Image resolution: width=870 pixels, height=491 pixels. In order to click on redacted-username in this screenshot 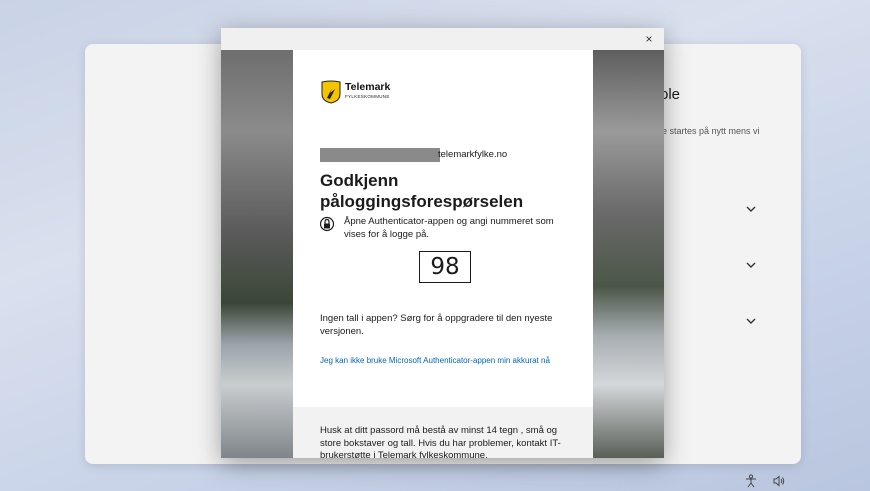, I will do `click(380, 155)`.